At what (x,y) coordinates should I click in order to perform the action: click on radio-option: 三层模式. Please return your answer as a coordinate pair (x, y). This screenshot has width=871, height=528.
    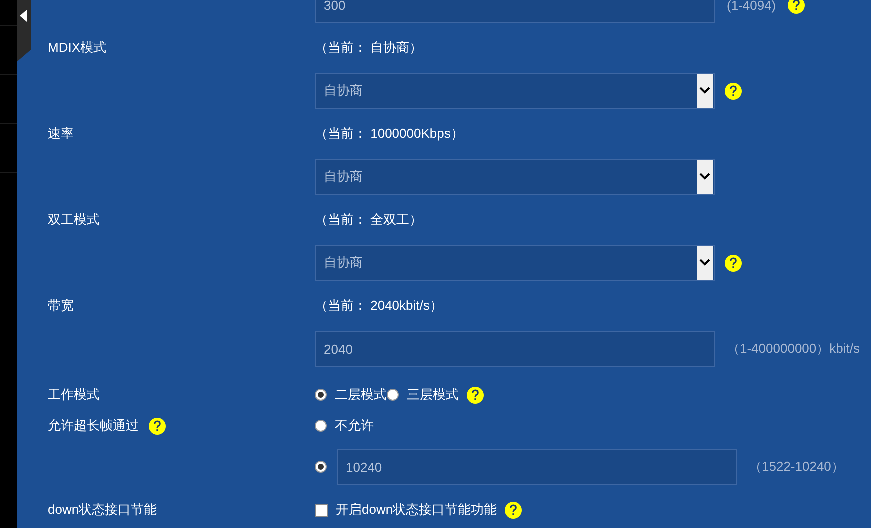
    Looking at the image, I should click on (423, 395).